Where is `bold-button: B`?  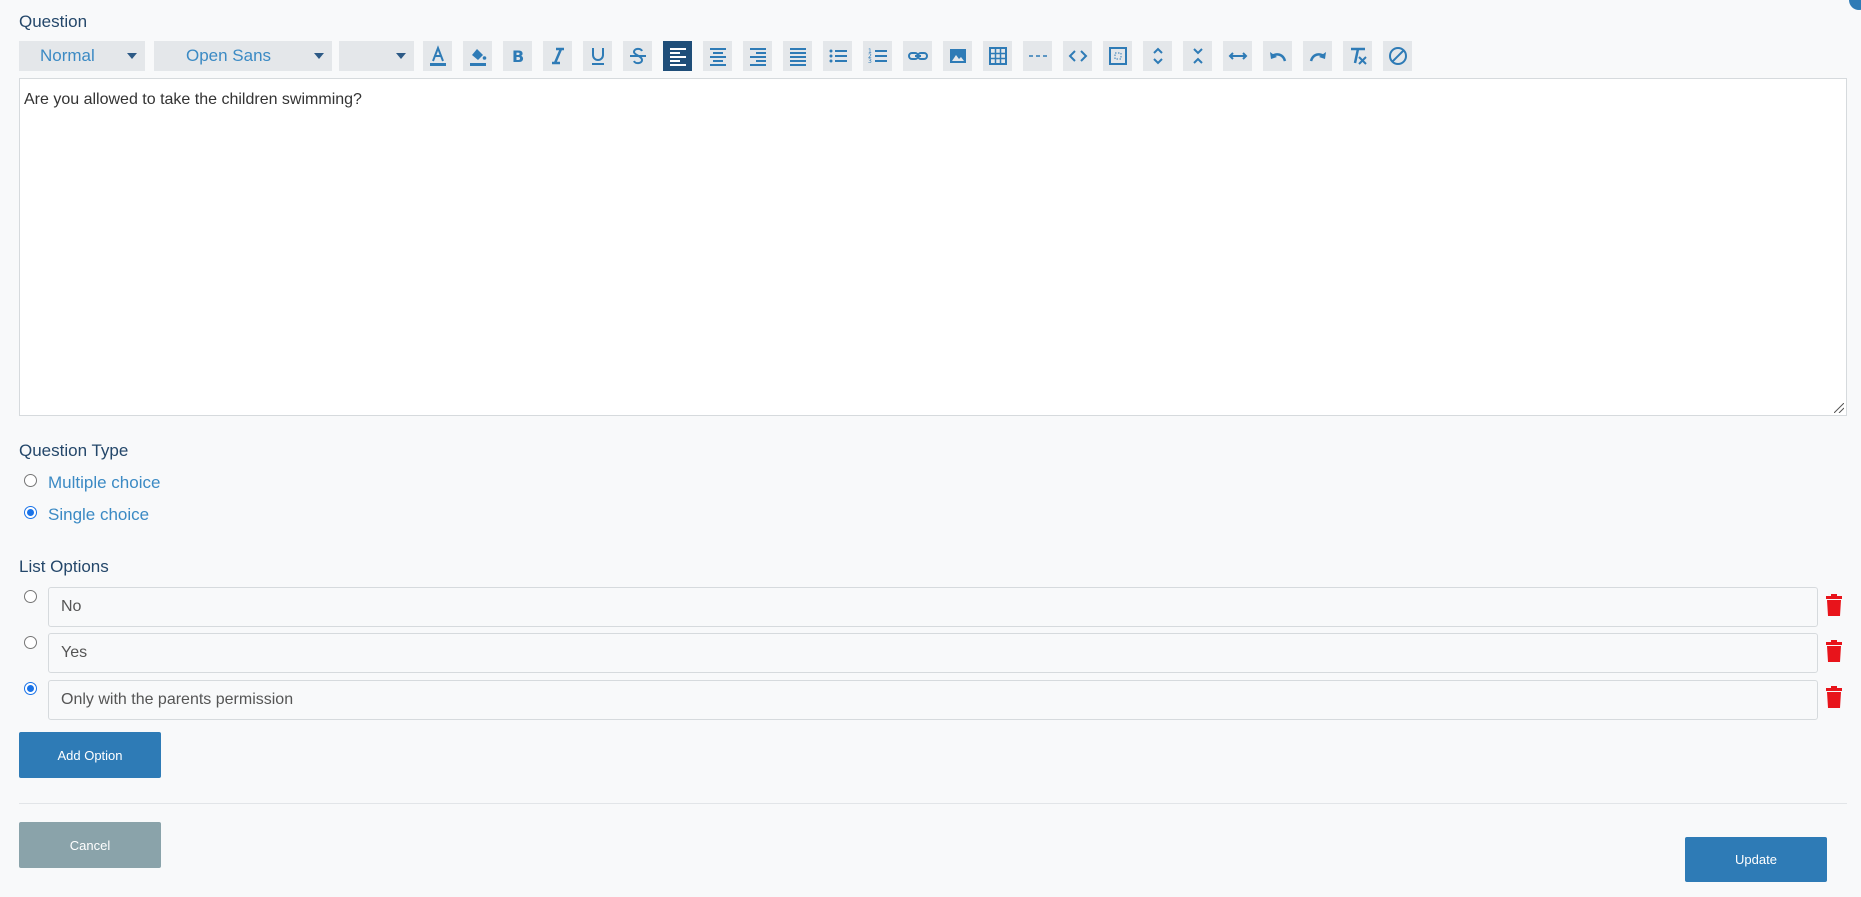
bold-button: B is located at coordinates (517, 56).